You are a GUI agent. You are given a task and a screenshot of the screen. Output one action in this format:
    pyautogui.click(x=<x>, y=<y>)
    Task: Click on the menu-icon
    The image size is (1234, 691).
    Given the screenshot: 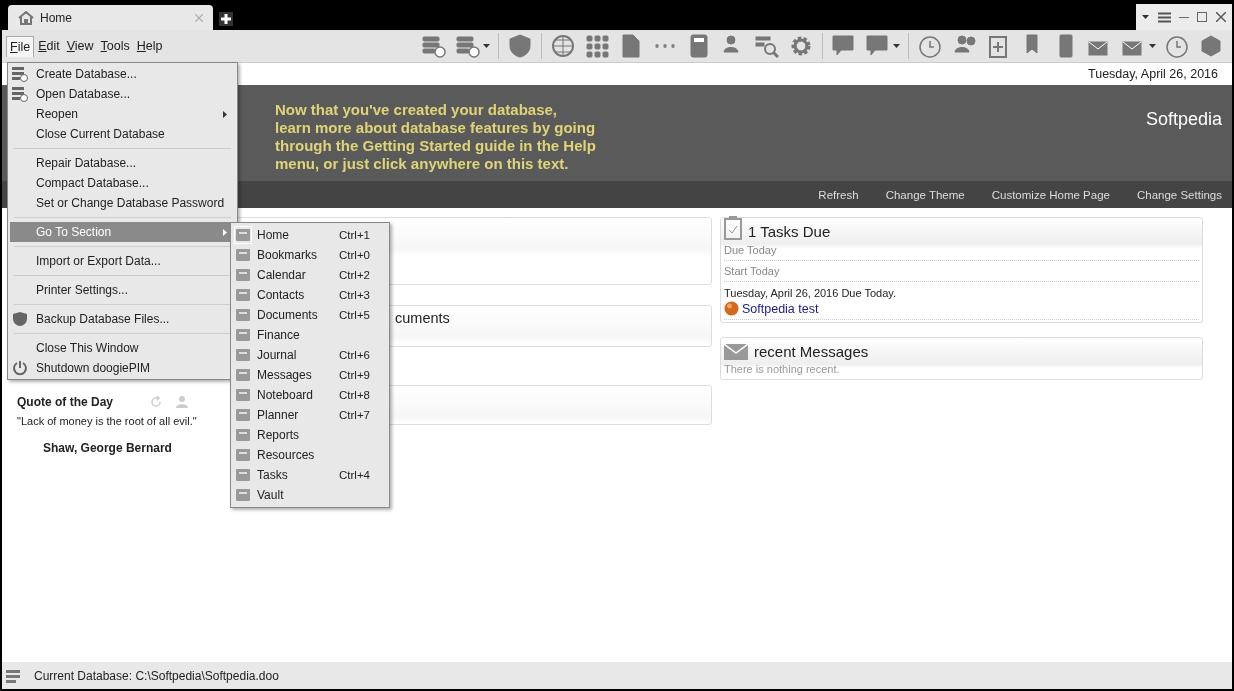 What is the action you would take?
    pyautogui.click(x=1164, y=17)
    